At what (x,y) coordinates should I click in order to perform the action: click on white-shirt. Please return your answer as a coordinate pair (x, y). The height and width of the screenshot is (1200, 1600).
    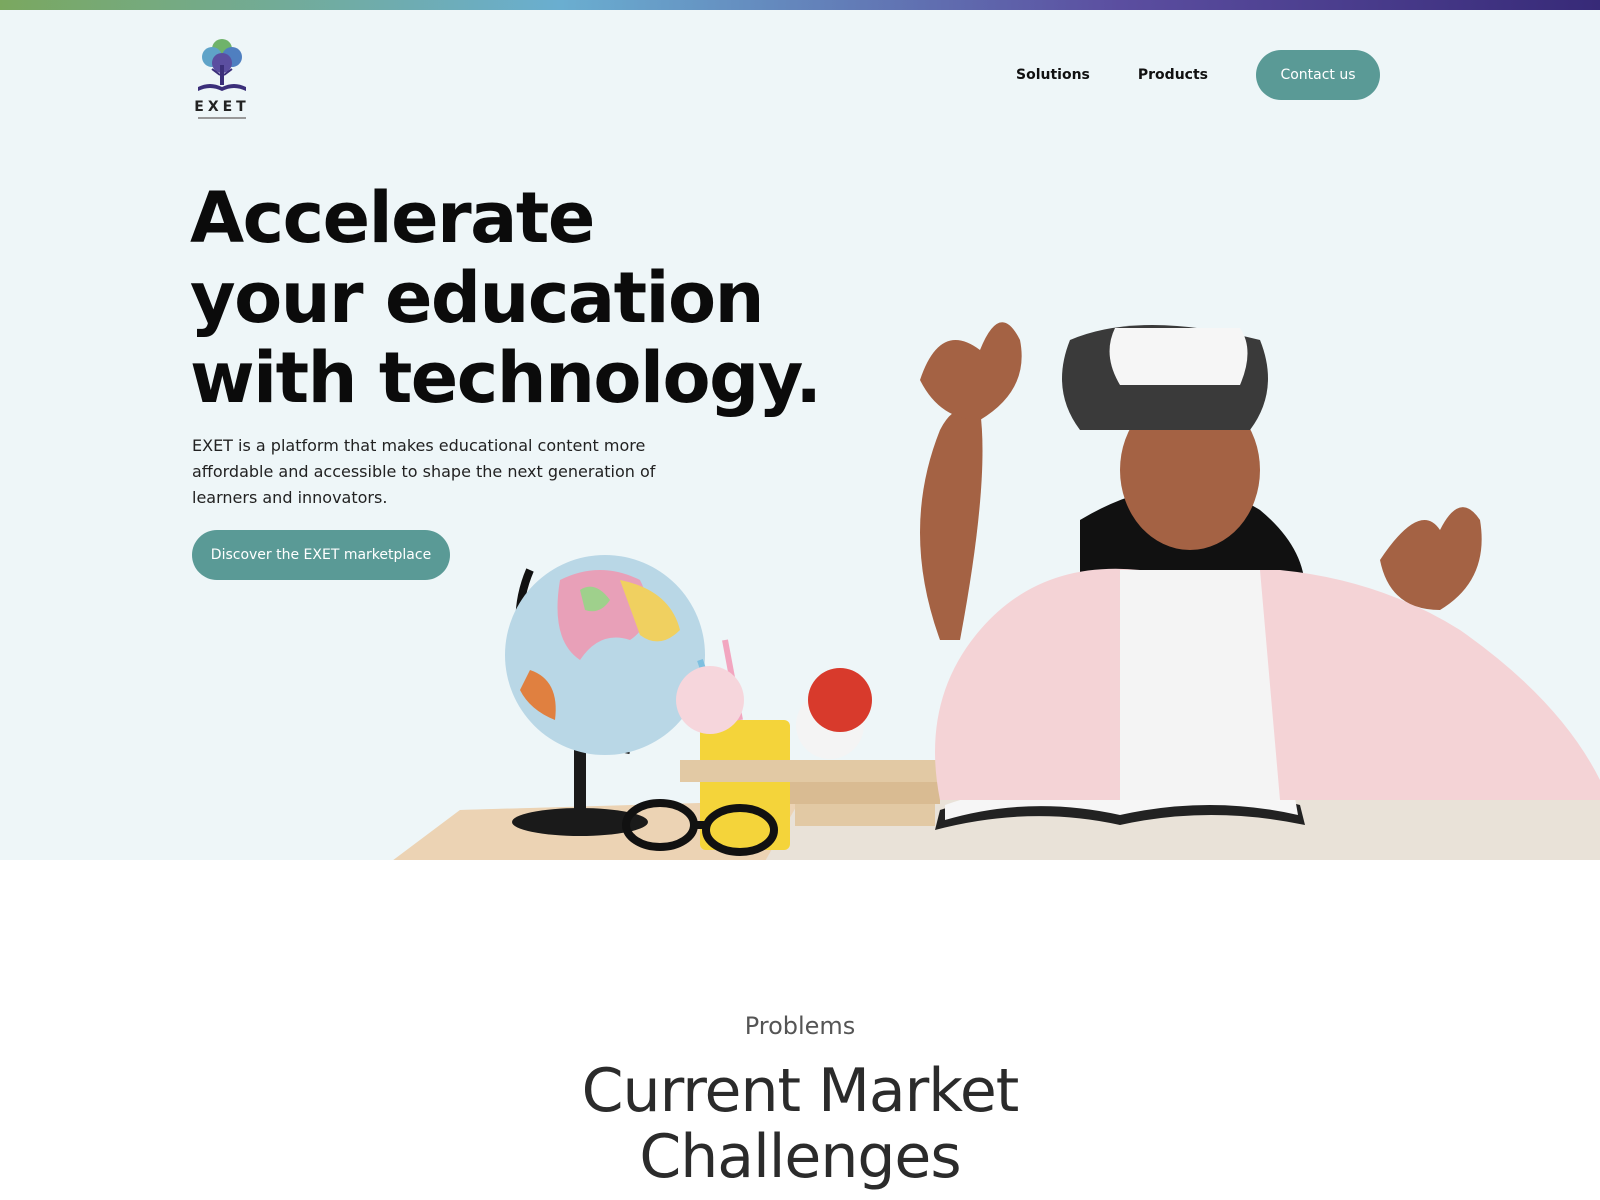
    Looking at the image, I should click on (1200, 685).